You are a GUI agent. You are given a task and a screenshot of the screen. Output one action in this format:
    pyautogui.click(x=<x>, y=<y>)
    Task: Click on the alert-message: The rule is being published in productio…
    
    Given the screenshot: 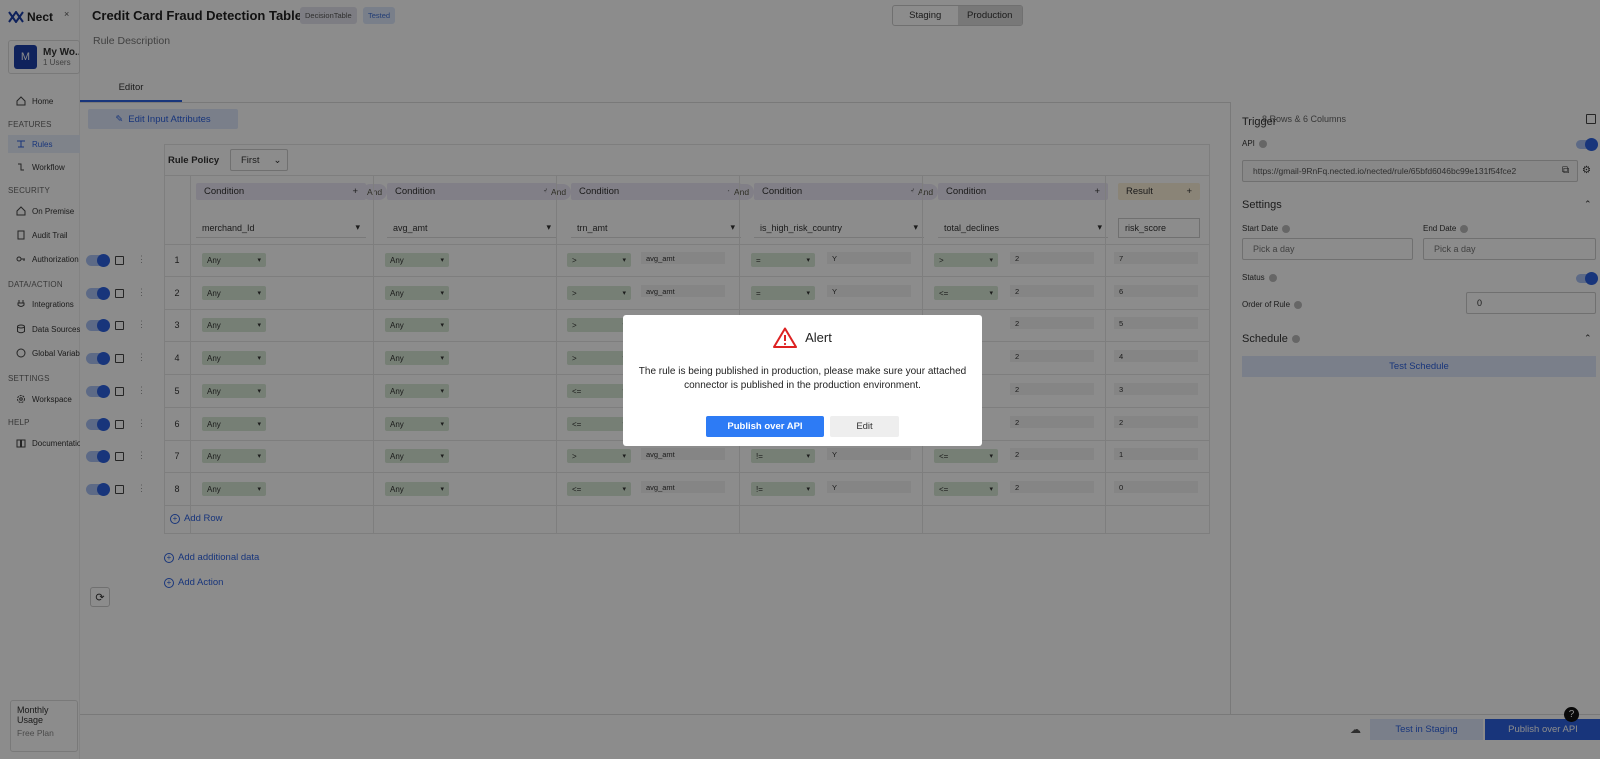 What is the action you would take?
    pyautogui.click(x=802, y=378)
    